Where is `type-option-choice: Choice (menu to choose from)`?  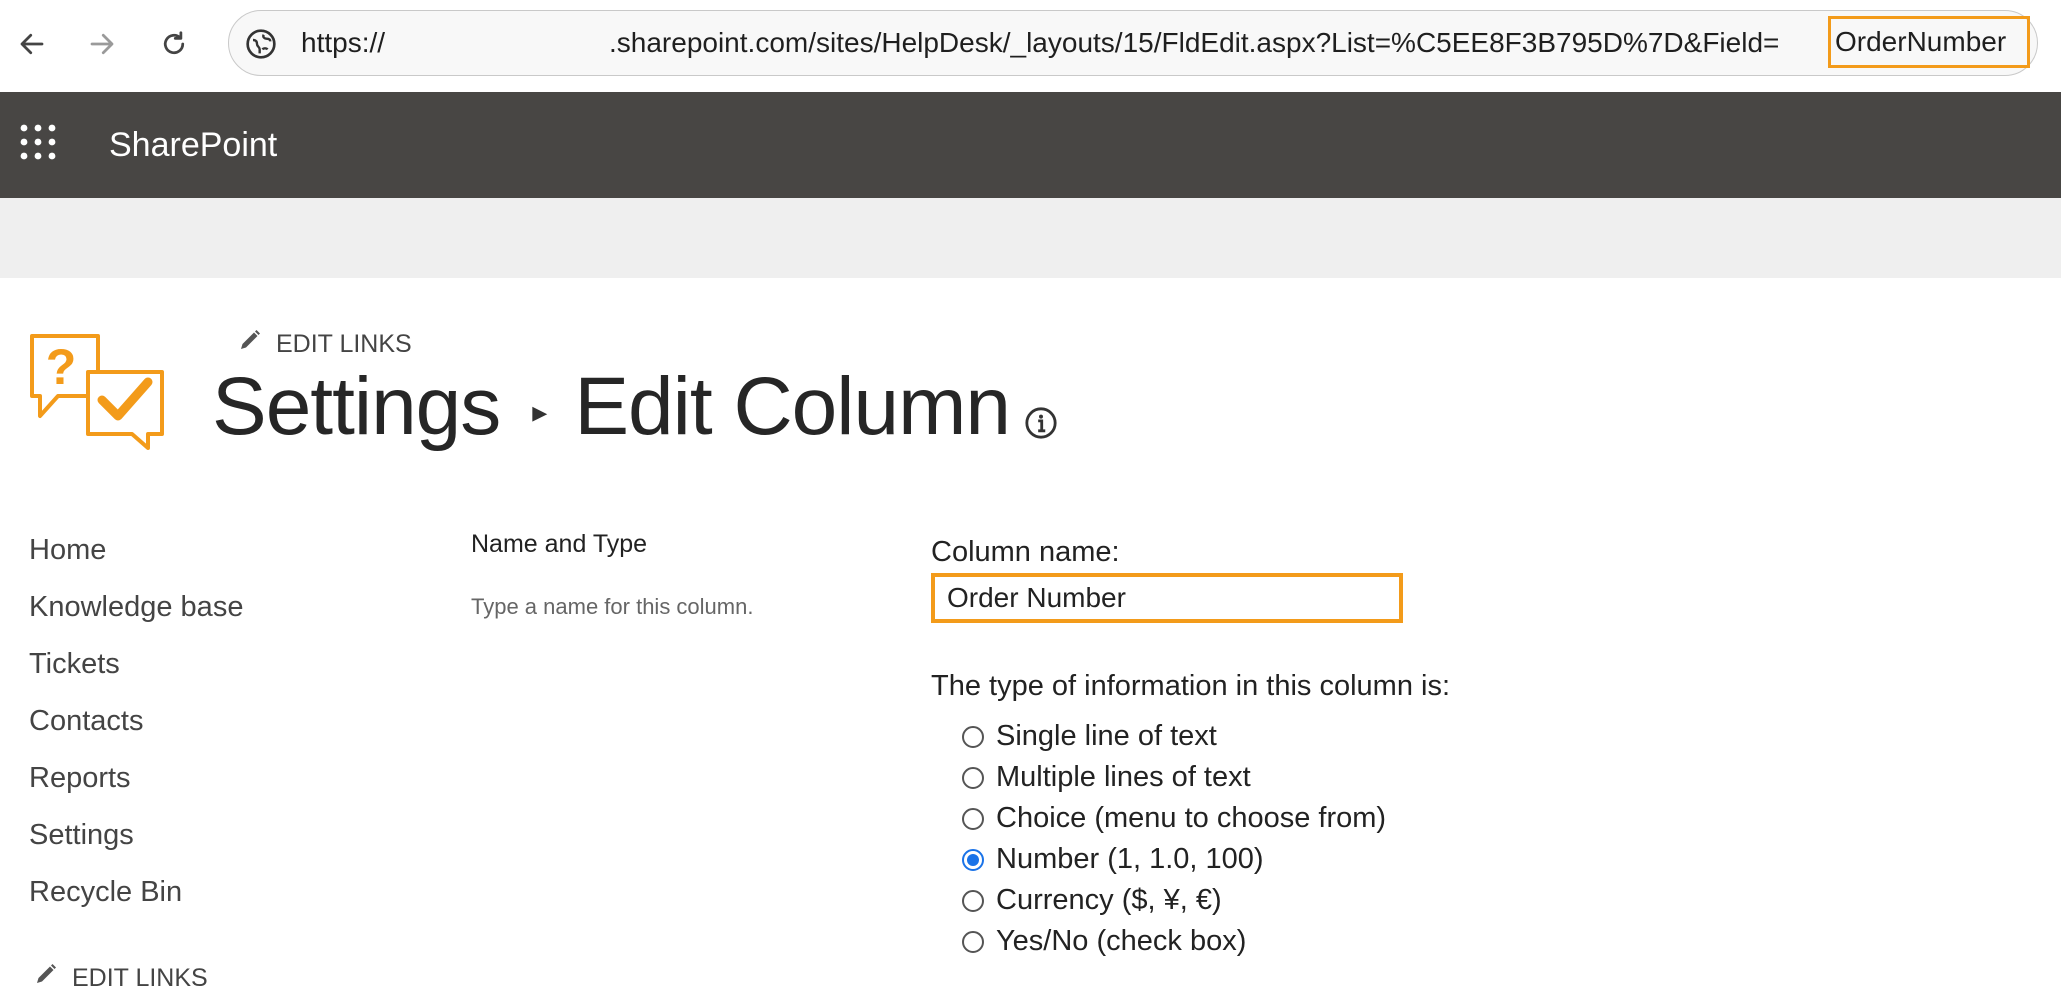 type-option-choice: Choice (menu to choose from) is located at coordinates (1174, 818).